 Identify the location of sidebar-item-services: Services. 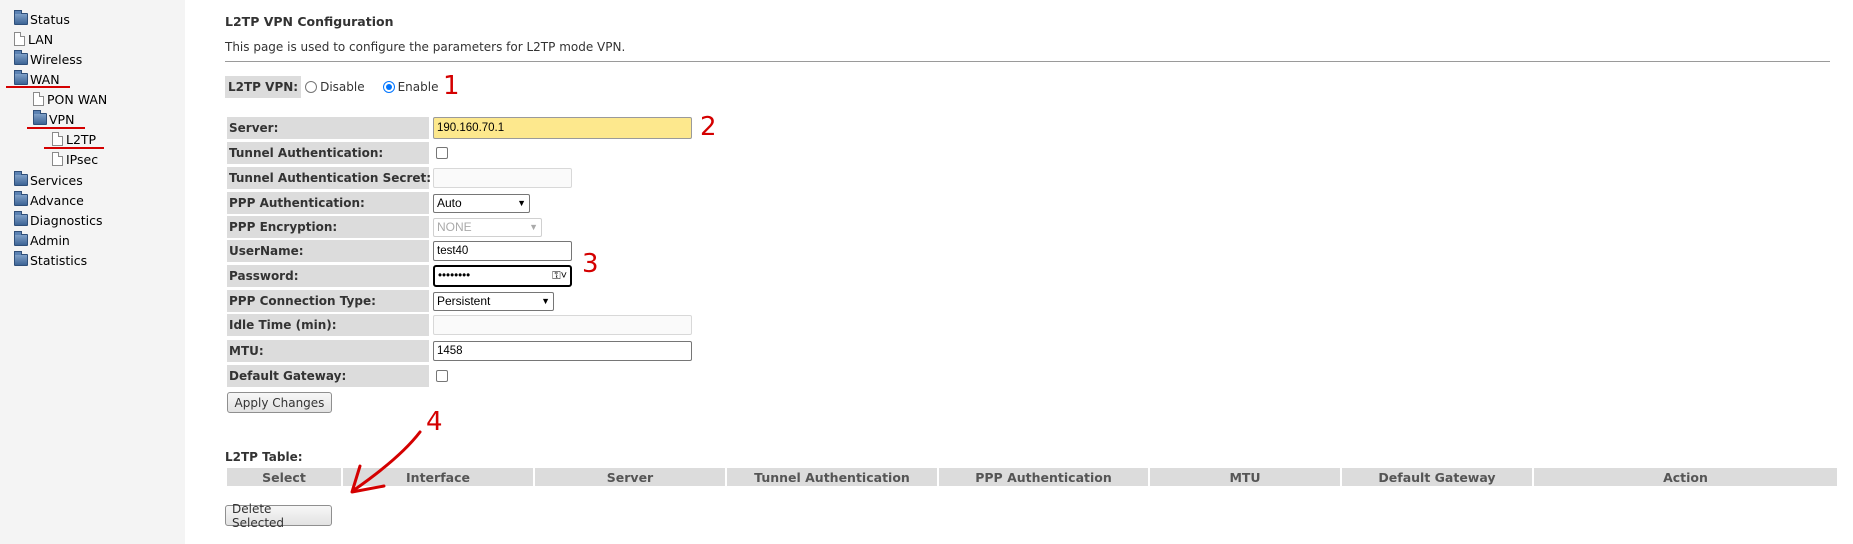
(48, 180).